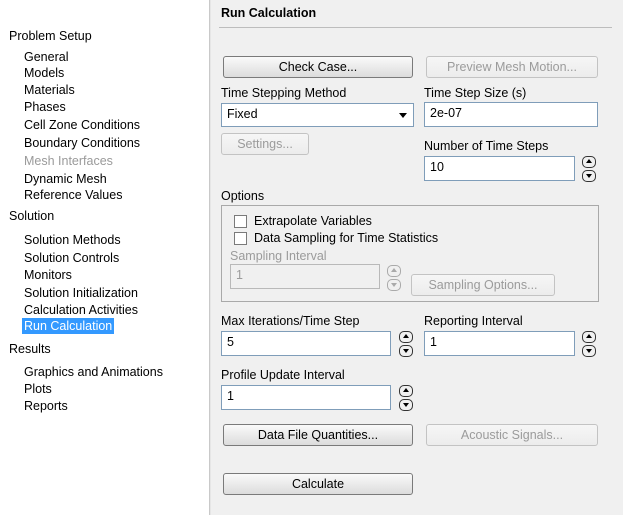  Describe the element at coordinates (589, 344) in the screenshot. I see `reporting-interval-spinner` at that location.